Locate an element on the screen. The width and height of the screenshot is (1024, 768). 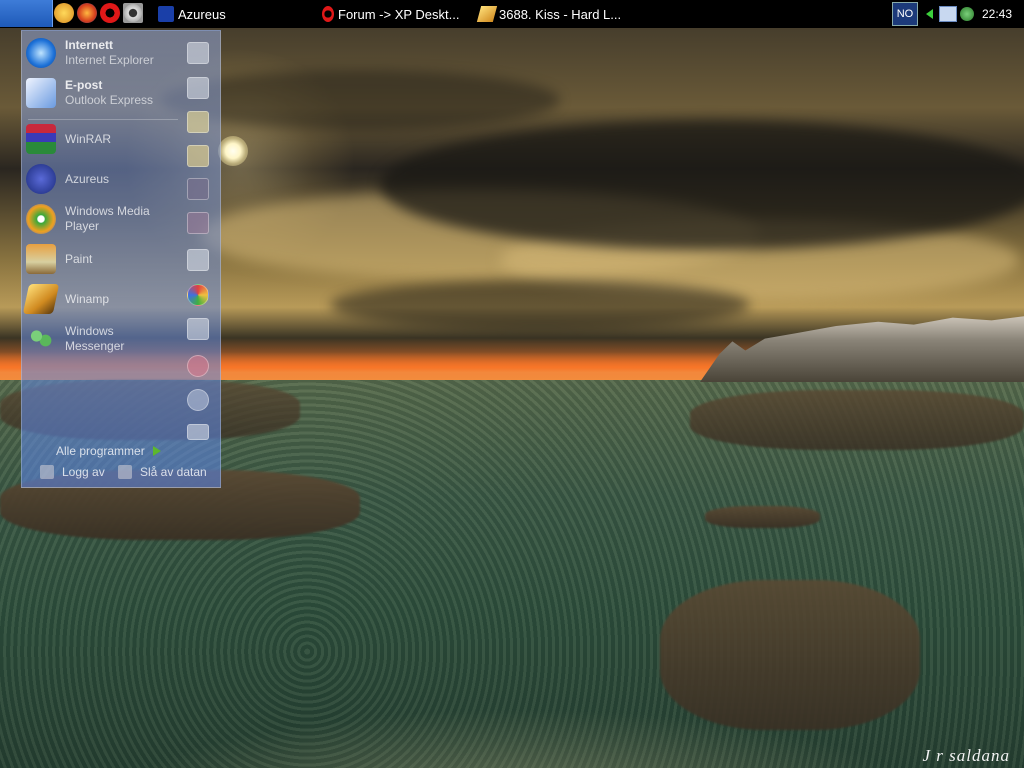
menu-item-media-player: Windows Media Player is located at coordinates (106, 219).